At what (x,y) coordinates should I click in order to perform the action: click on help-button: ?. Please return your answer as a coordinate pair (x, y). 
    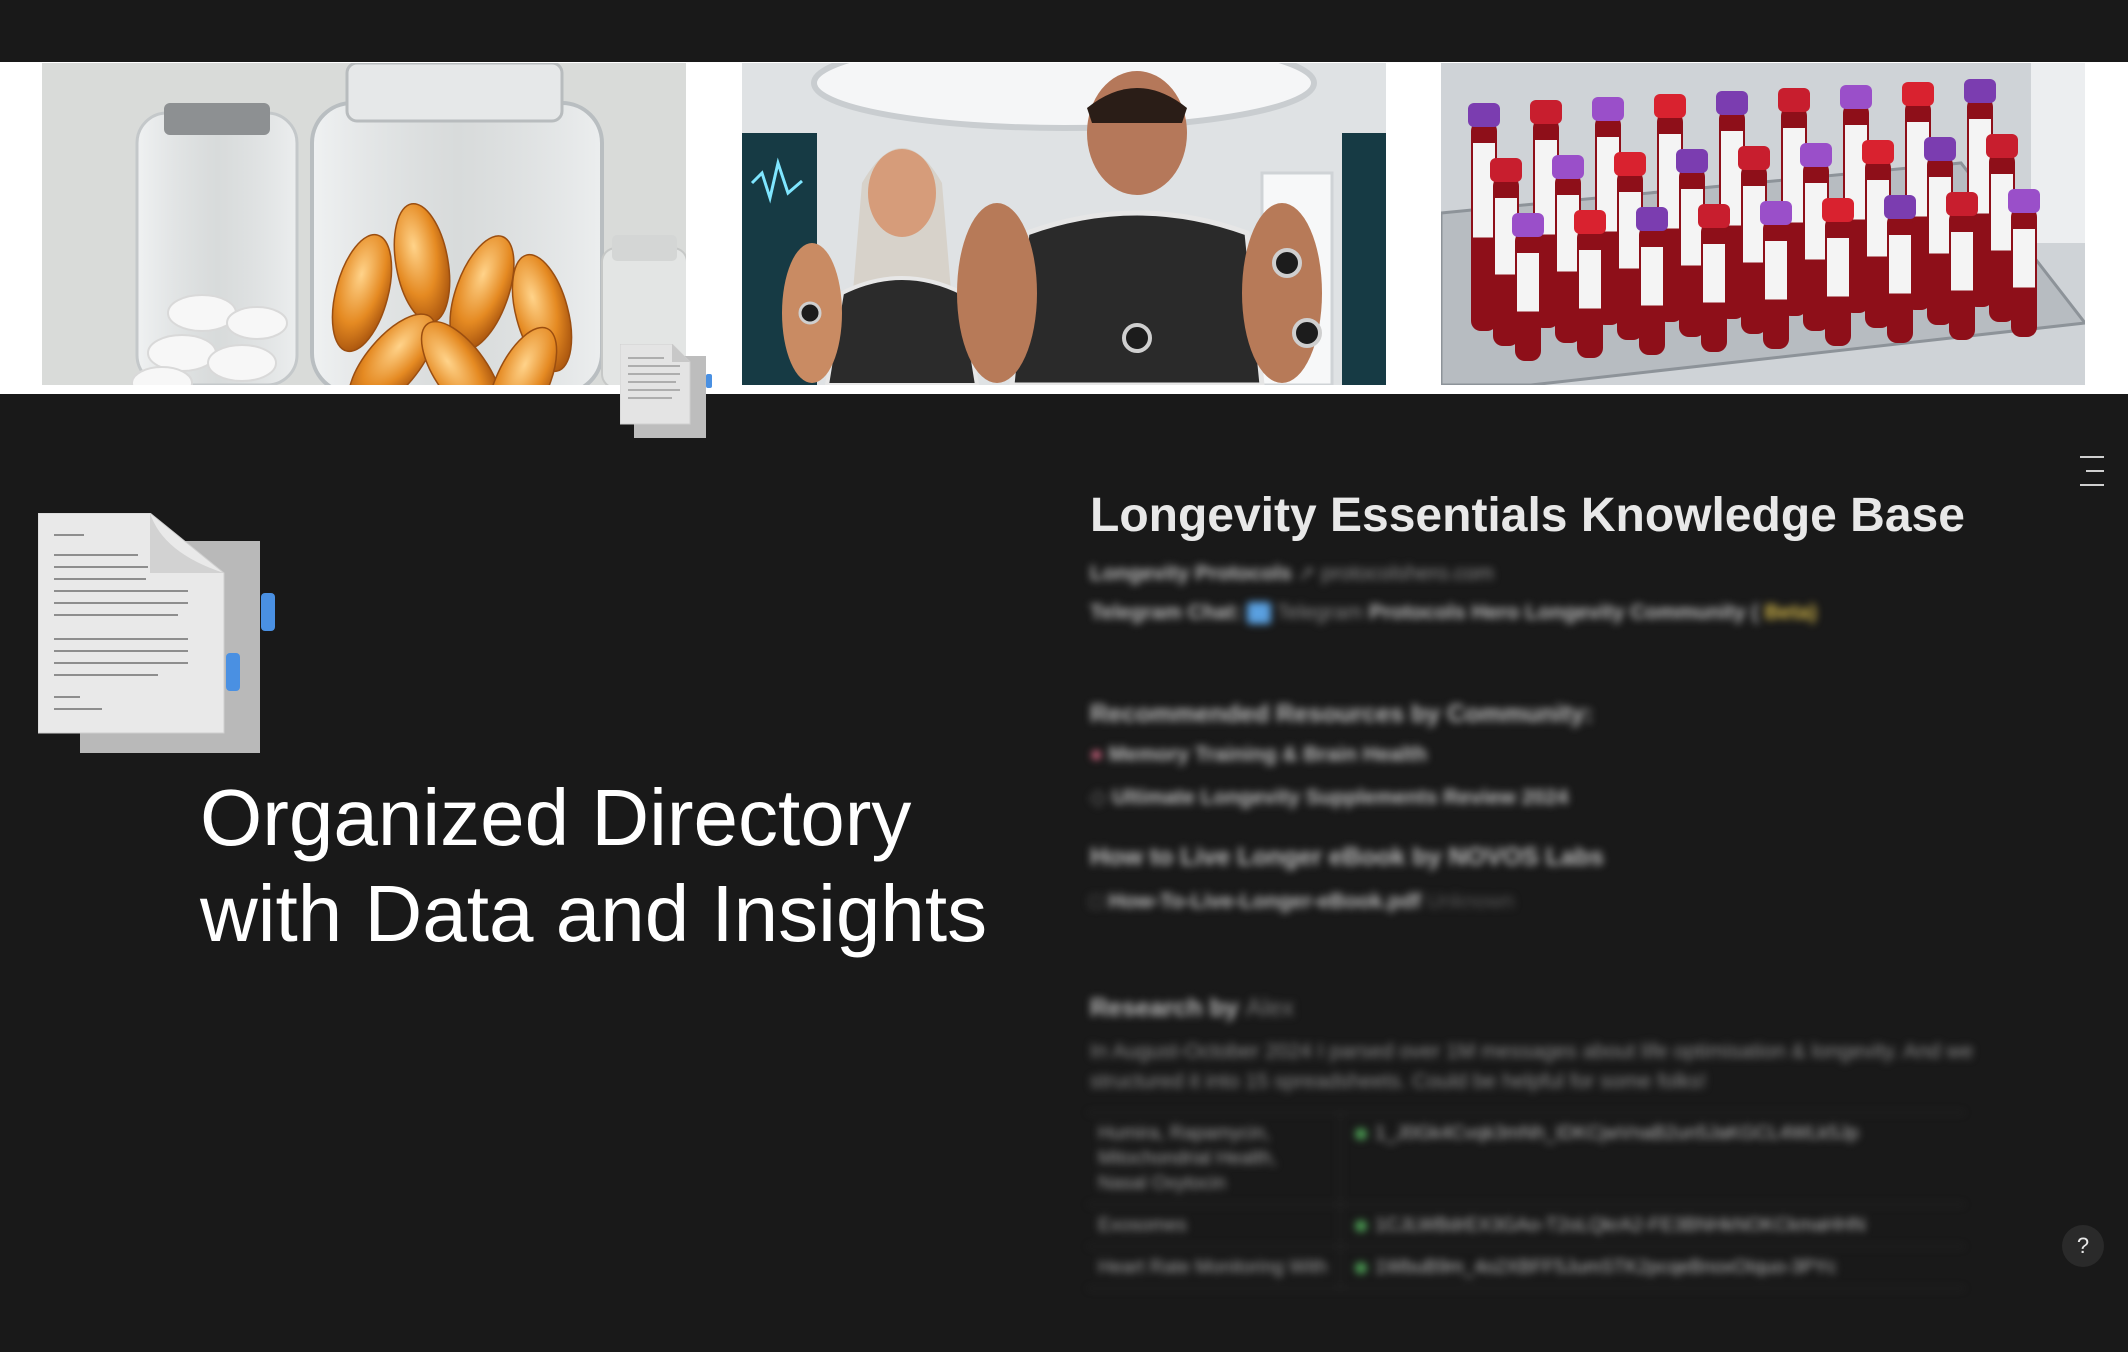
    Looking at the image, I should click on (2083, 1246).